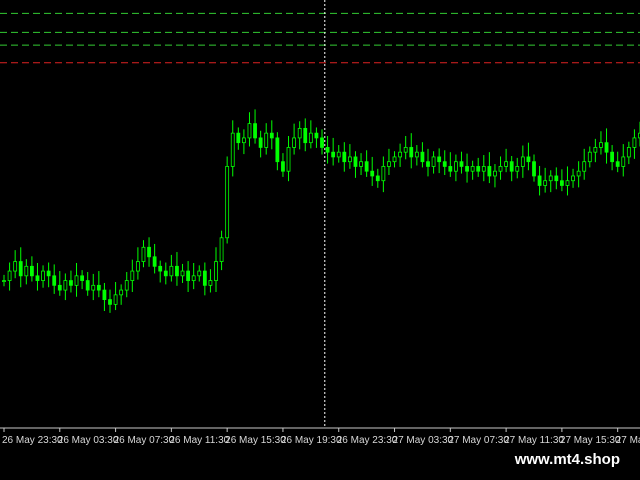  What do you see at coordinates (567, 460) in the screenshot?
I see `watermark-logo-text: www.mt4.shop` at bounding box center [567, 460].